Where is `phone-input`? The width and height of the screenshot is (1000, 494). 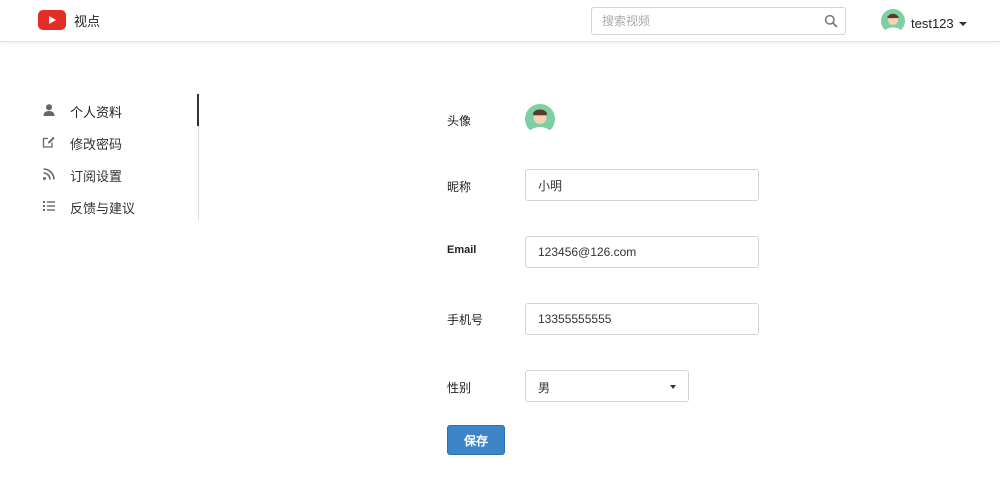
phone-input is located at coordinates (642, 319).